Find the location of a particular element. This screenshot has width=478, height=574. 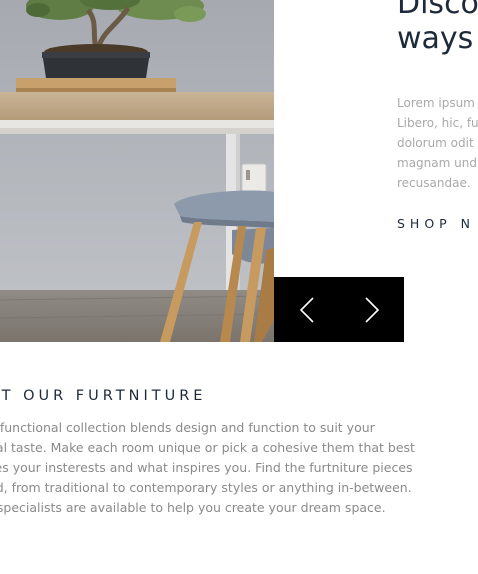

prev-slide-button is located at coordinates (306, 309).